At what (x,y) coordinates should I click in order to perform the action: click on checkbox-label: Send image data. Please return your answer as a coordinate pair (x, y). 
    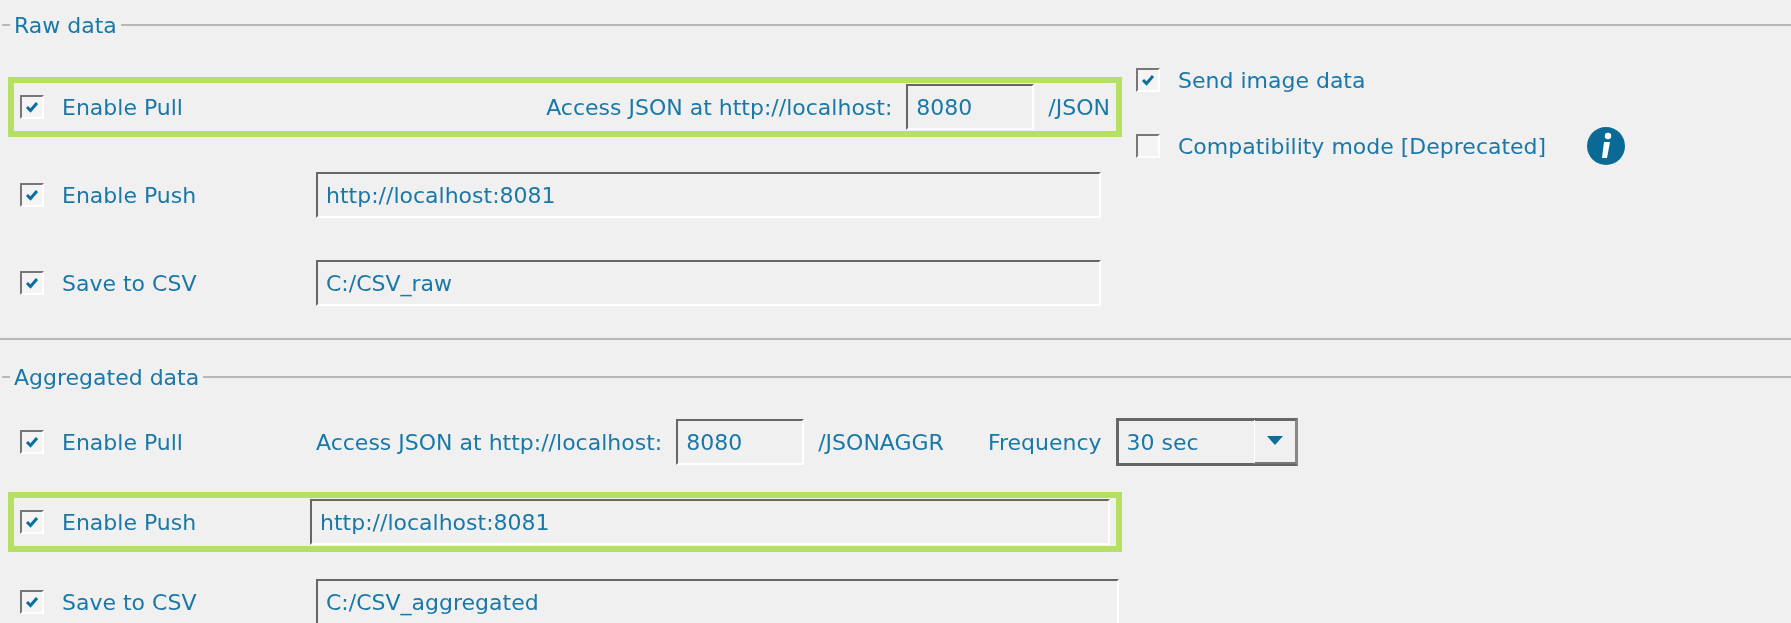
    Looking at the image, I should click on (1272, 80).